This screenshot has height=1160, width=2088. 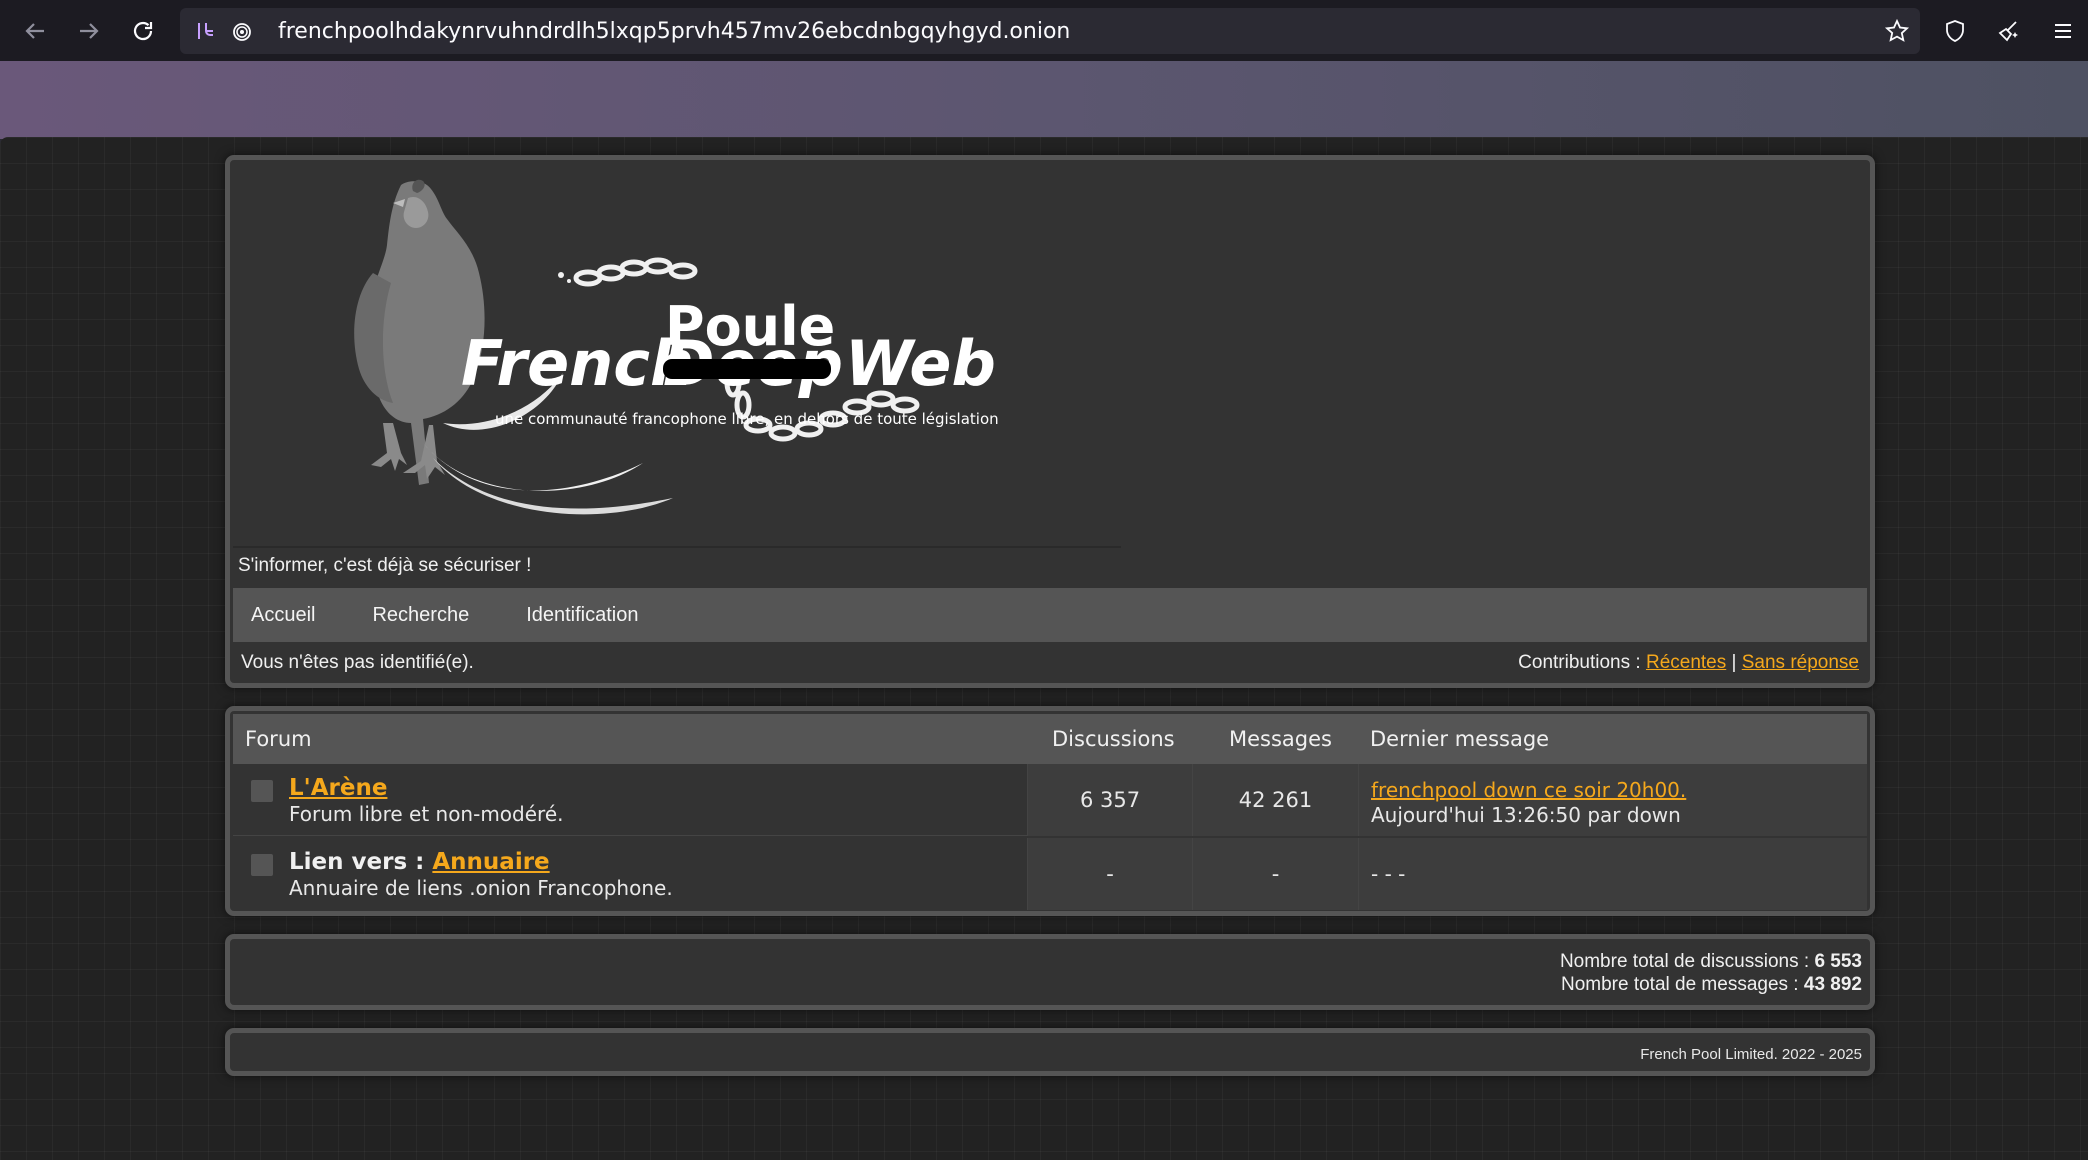 What do you see at coordinates (89, 30) in the screenshot?
I see `forward-icon` at bounding box center [89, 30].